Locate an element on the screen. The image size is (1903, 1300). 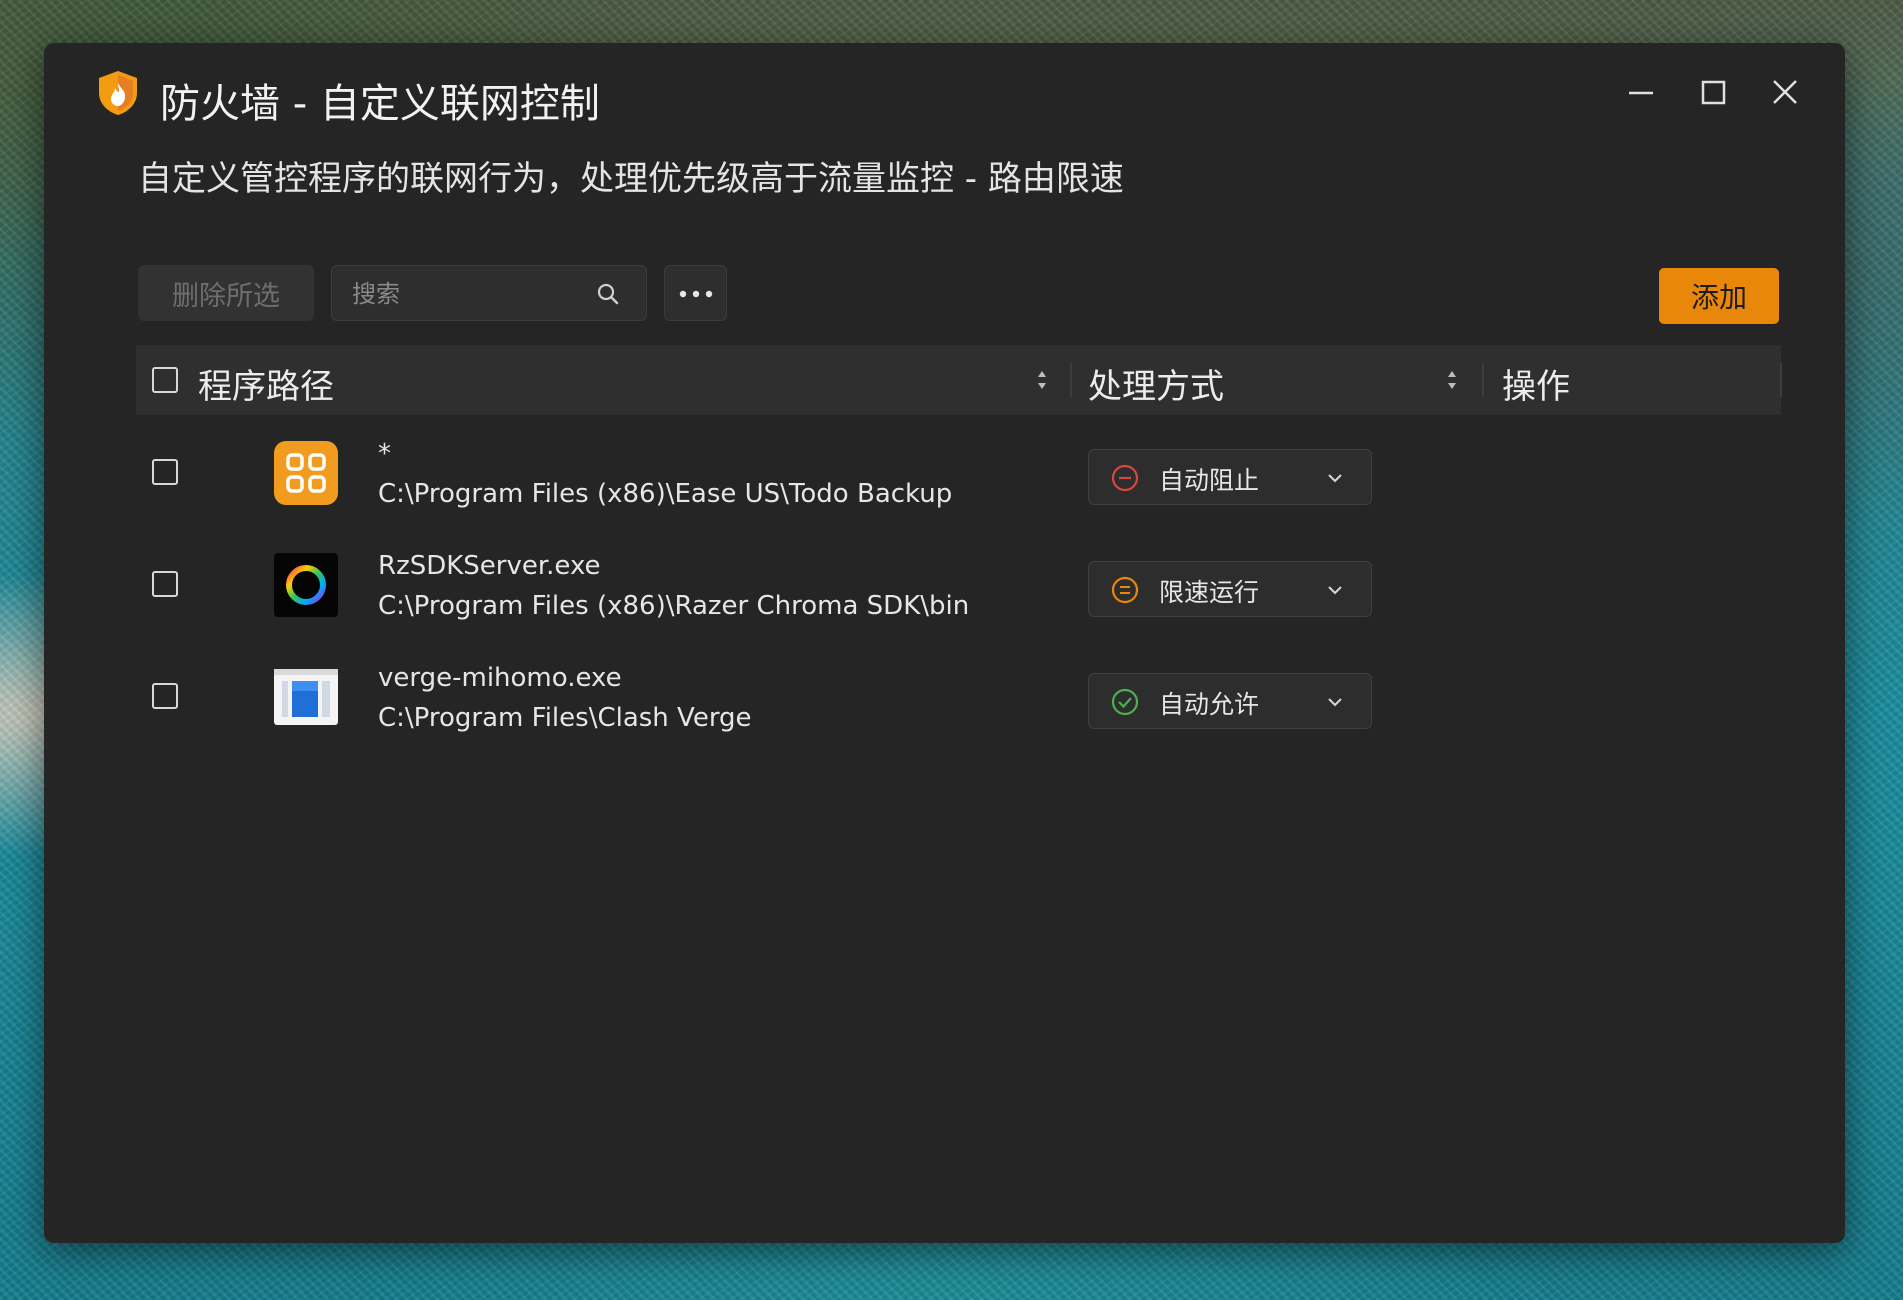
table-header: 程序路径 处理方式 操作 is located at coordinates (959, 380).